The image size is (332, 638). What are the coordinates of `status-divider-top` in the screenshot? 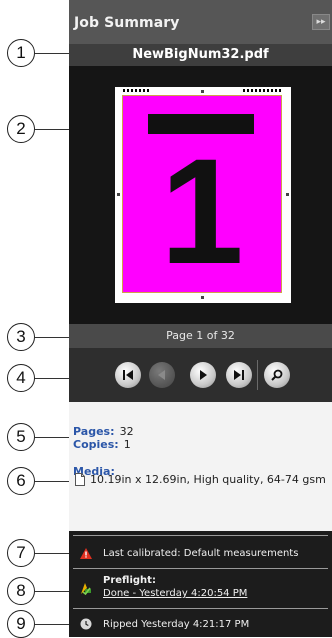 It's located at (200, 535).